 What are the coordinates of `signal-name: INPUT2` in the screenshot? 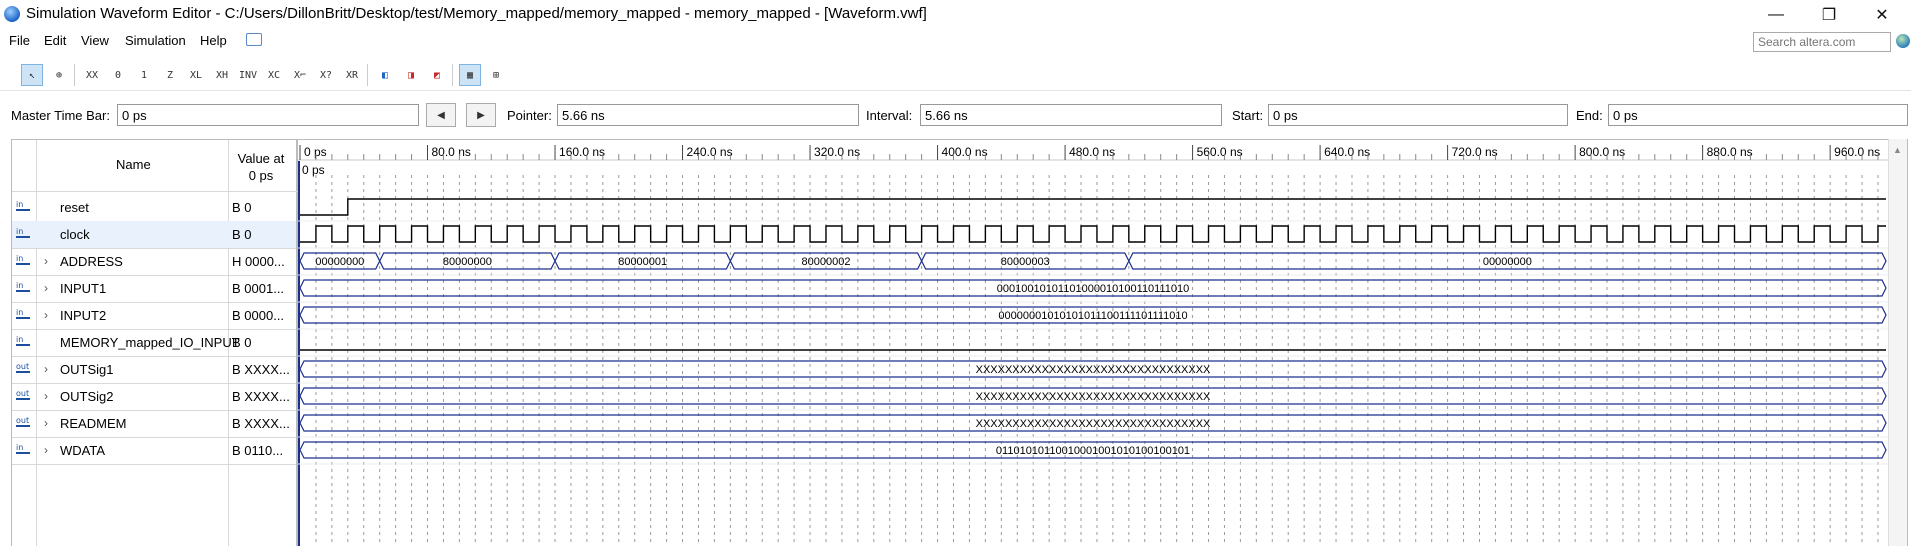 It's located at (83, 315).